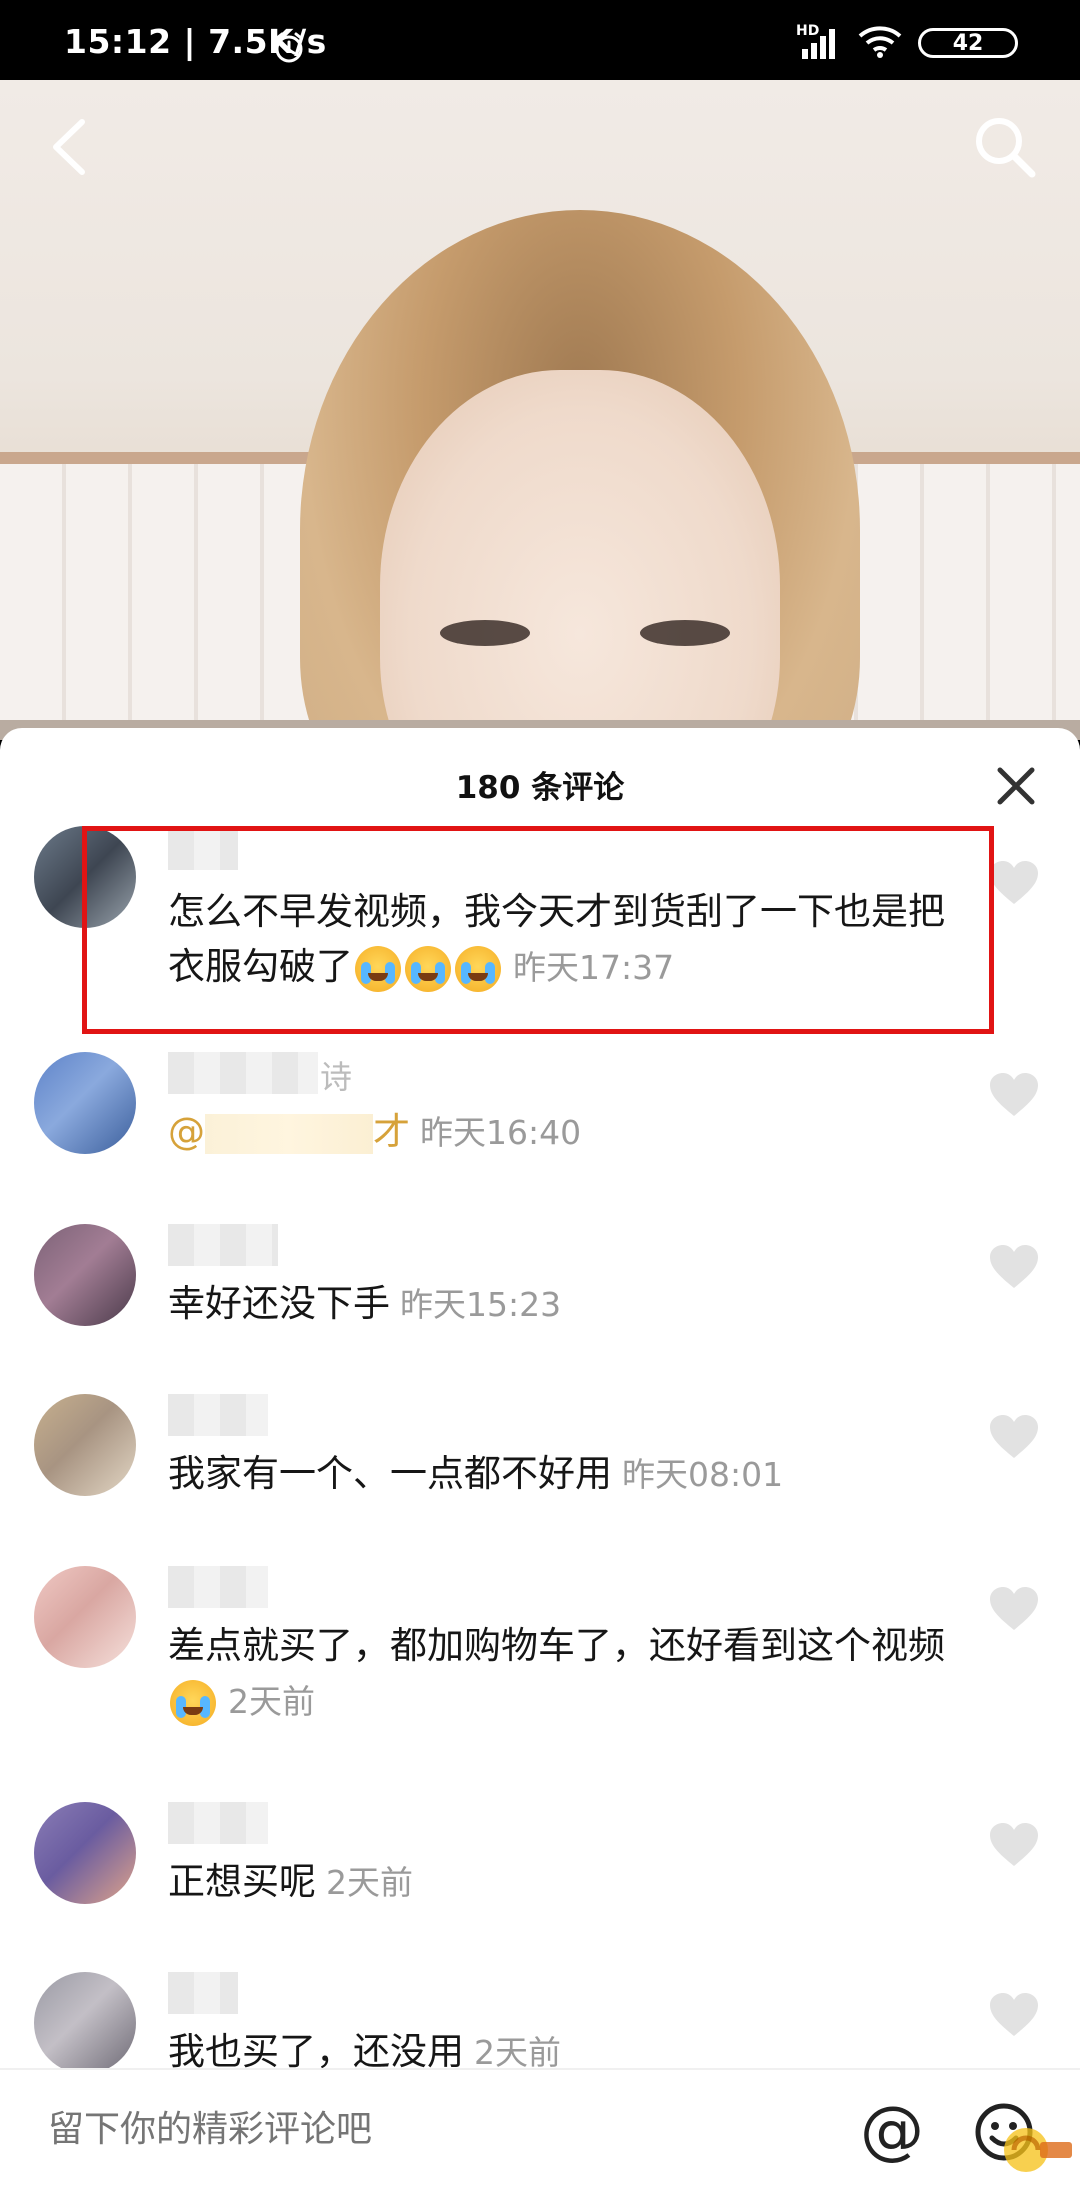 The height and width of the screenshot is (2195, 1080). I want to click on comment-time: 昨天08:01, so click(703, 1474).